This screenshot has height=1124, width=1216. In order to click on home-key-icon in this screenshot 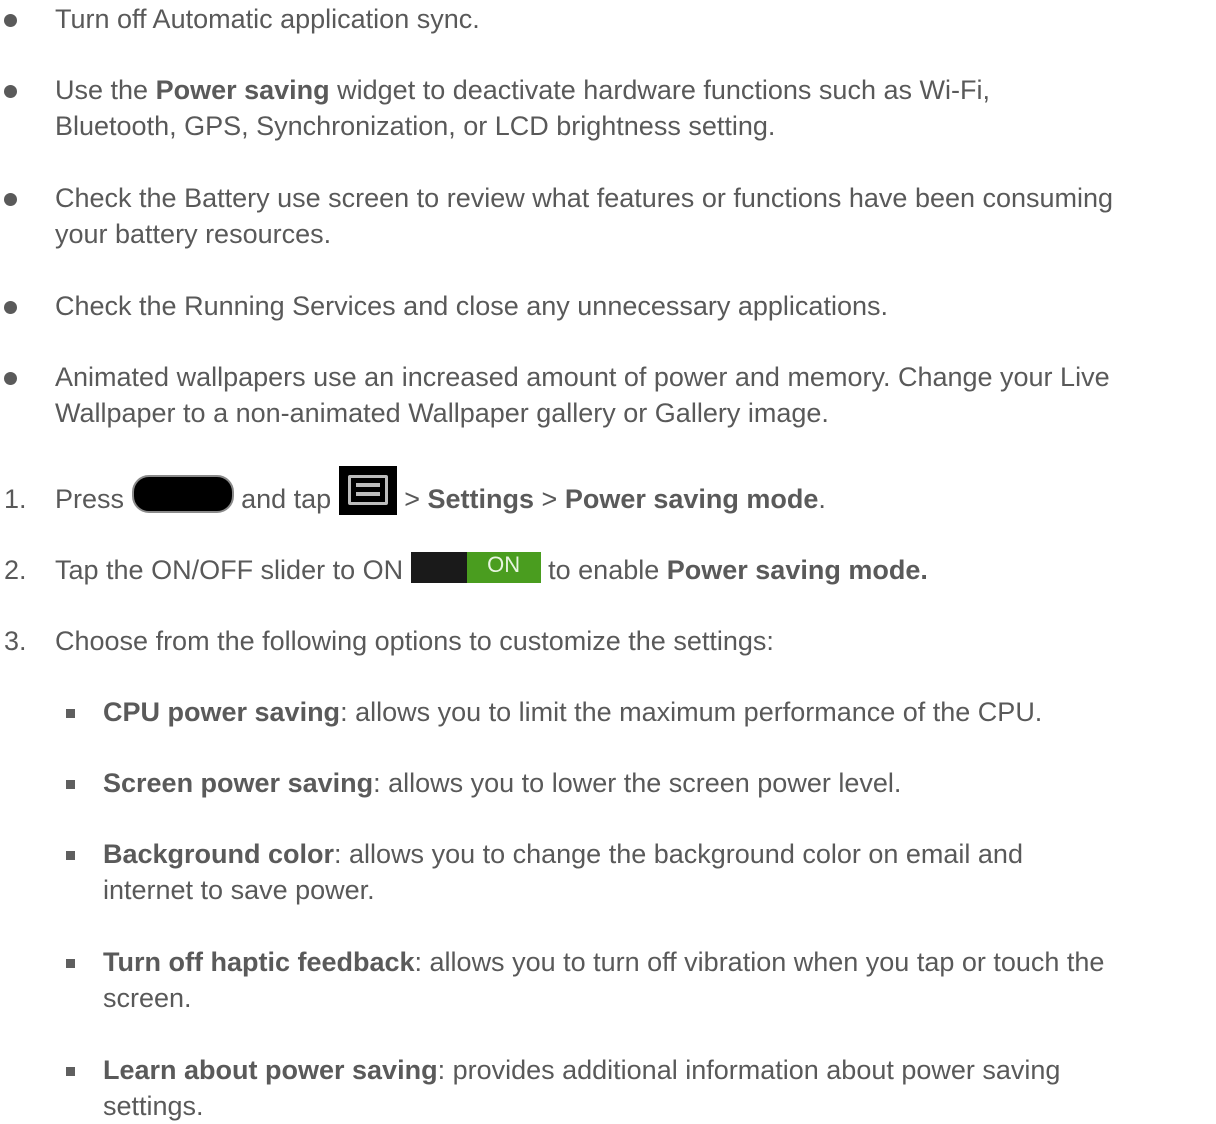, I will do `click(182, 493)`.